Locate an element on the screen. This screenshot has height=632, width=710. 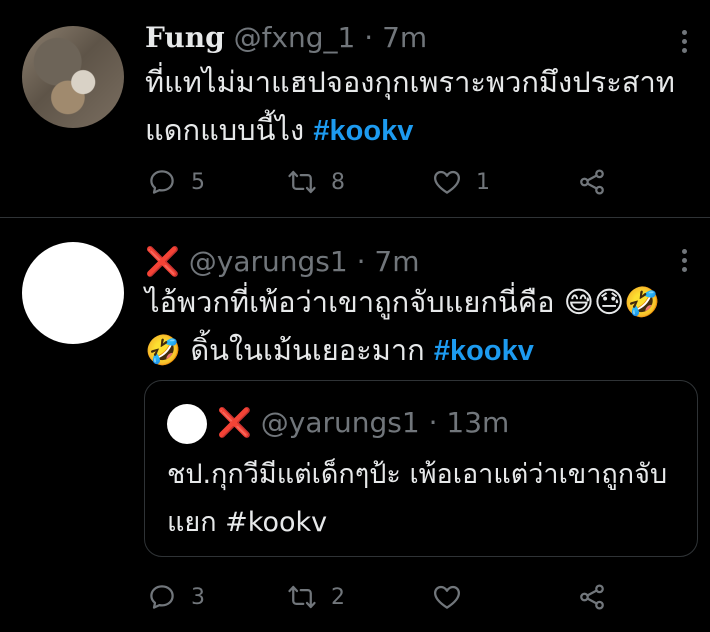
retweet-button: 8 is located at coordinates (316, 182).